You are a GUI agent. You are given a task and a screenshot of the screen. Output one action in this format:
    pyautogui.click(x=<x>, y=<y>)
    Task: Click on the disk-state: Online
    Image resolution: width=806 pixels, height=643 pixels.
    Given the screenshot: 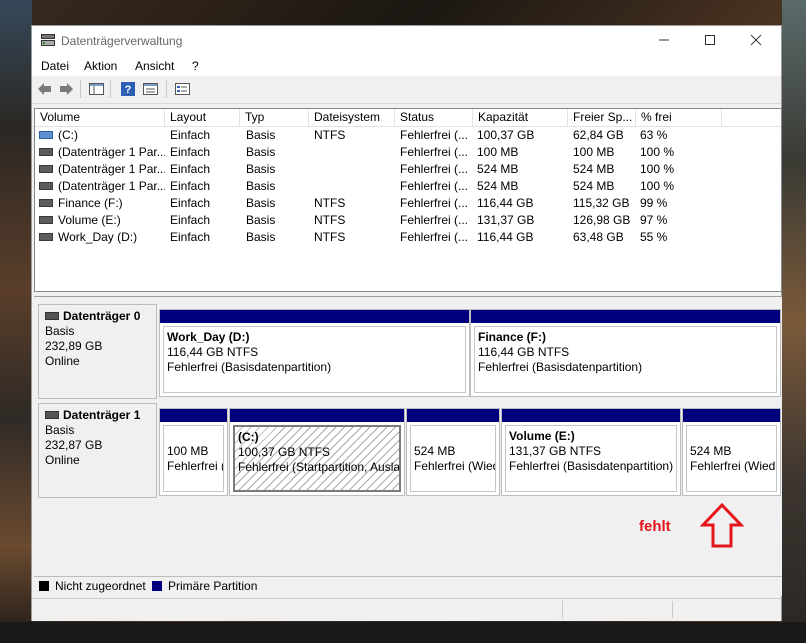 What is the action you would take?
    pyautogui.click(x=62, y=460)
    